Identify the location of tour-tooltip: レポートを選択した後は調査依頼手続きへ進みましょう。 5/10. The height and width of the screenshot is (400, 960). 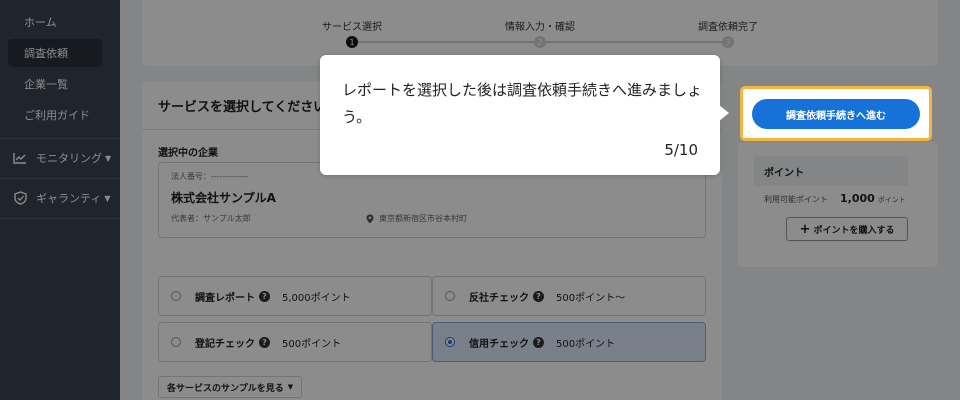
(524, 115).